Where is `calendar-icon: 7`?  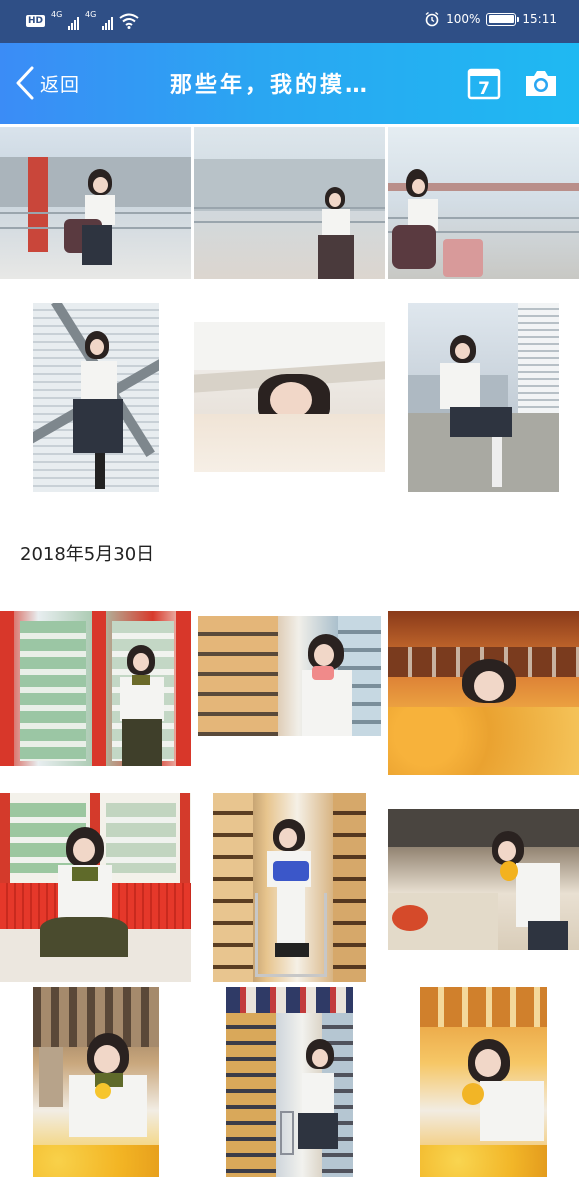 calendar-icon: 7 is located at coordinates (484, 84).